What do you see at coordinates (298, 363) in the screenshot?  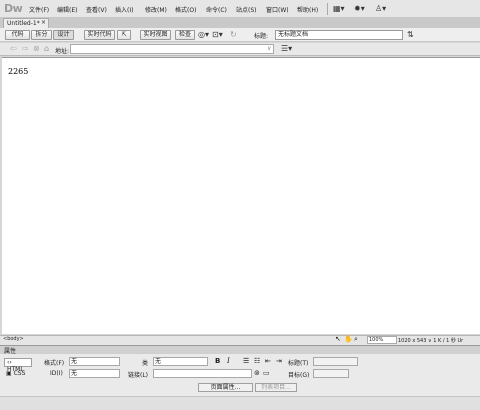 I see `heading-label: 标题(T)` at bounding box center [298, 363].